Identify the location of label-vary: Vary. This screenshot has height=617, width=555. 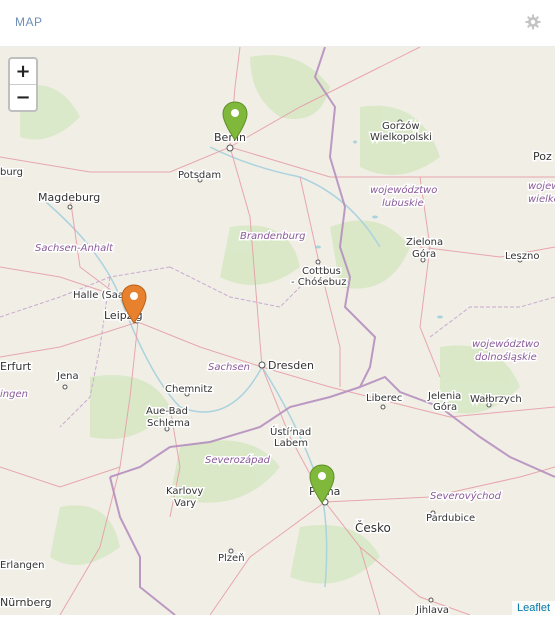
(185, 503).